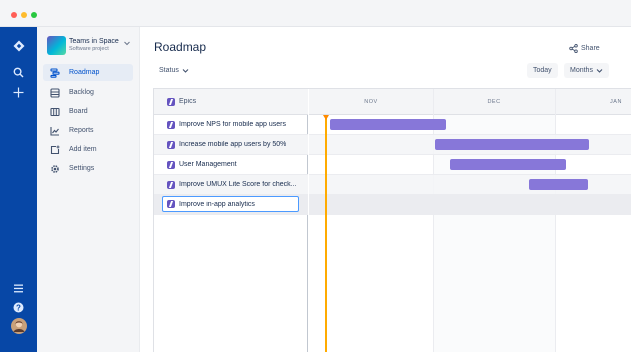  I want to click on user-avatar, so click(18, 326).